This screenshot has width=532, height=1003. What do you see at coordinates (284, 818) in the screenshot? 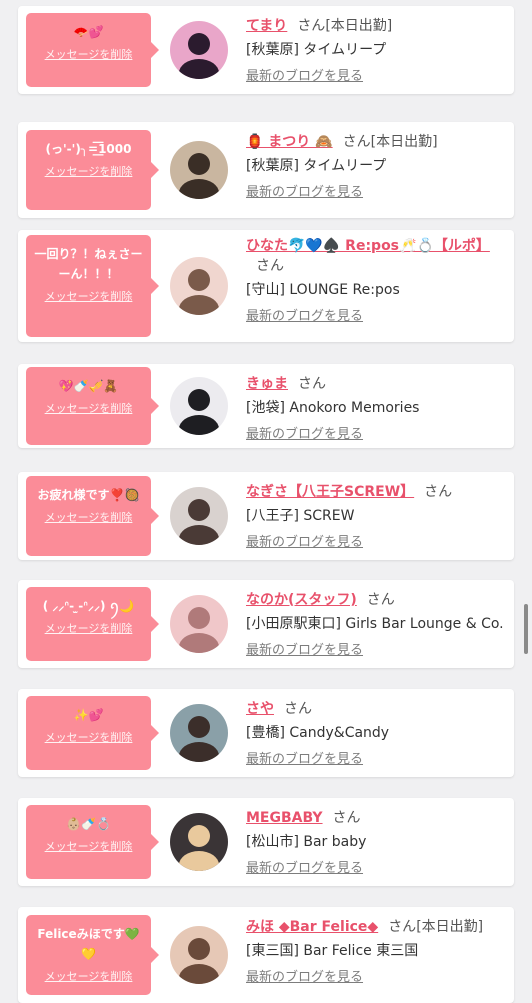
I see `cast-name-link: MEGBABY` at bounding box center [284, 818].